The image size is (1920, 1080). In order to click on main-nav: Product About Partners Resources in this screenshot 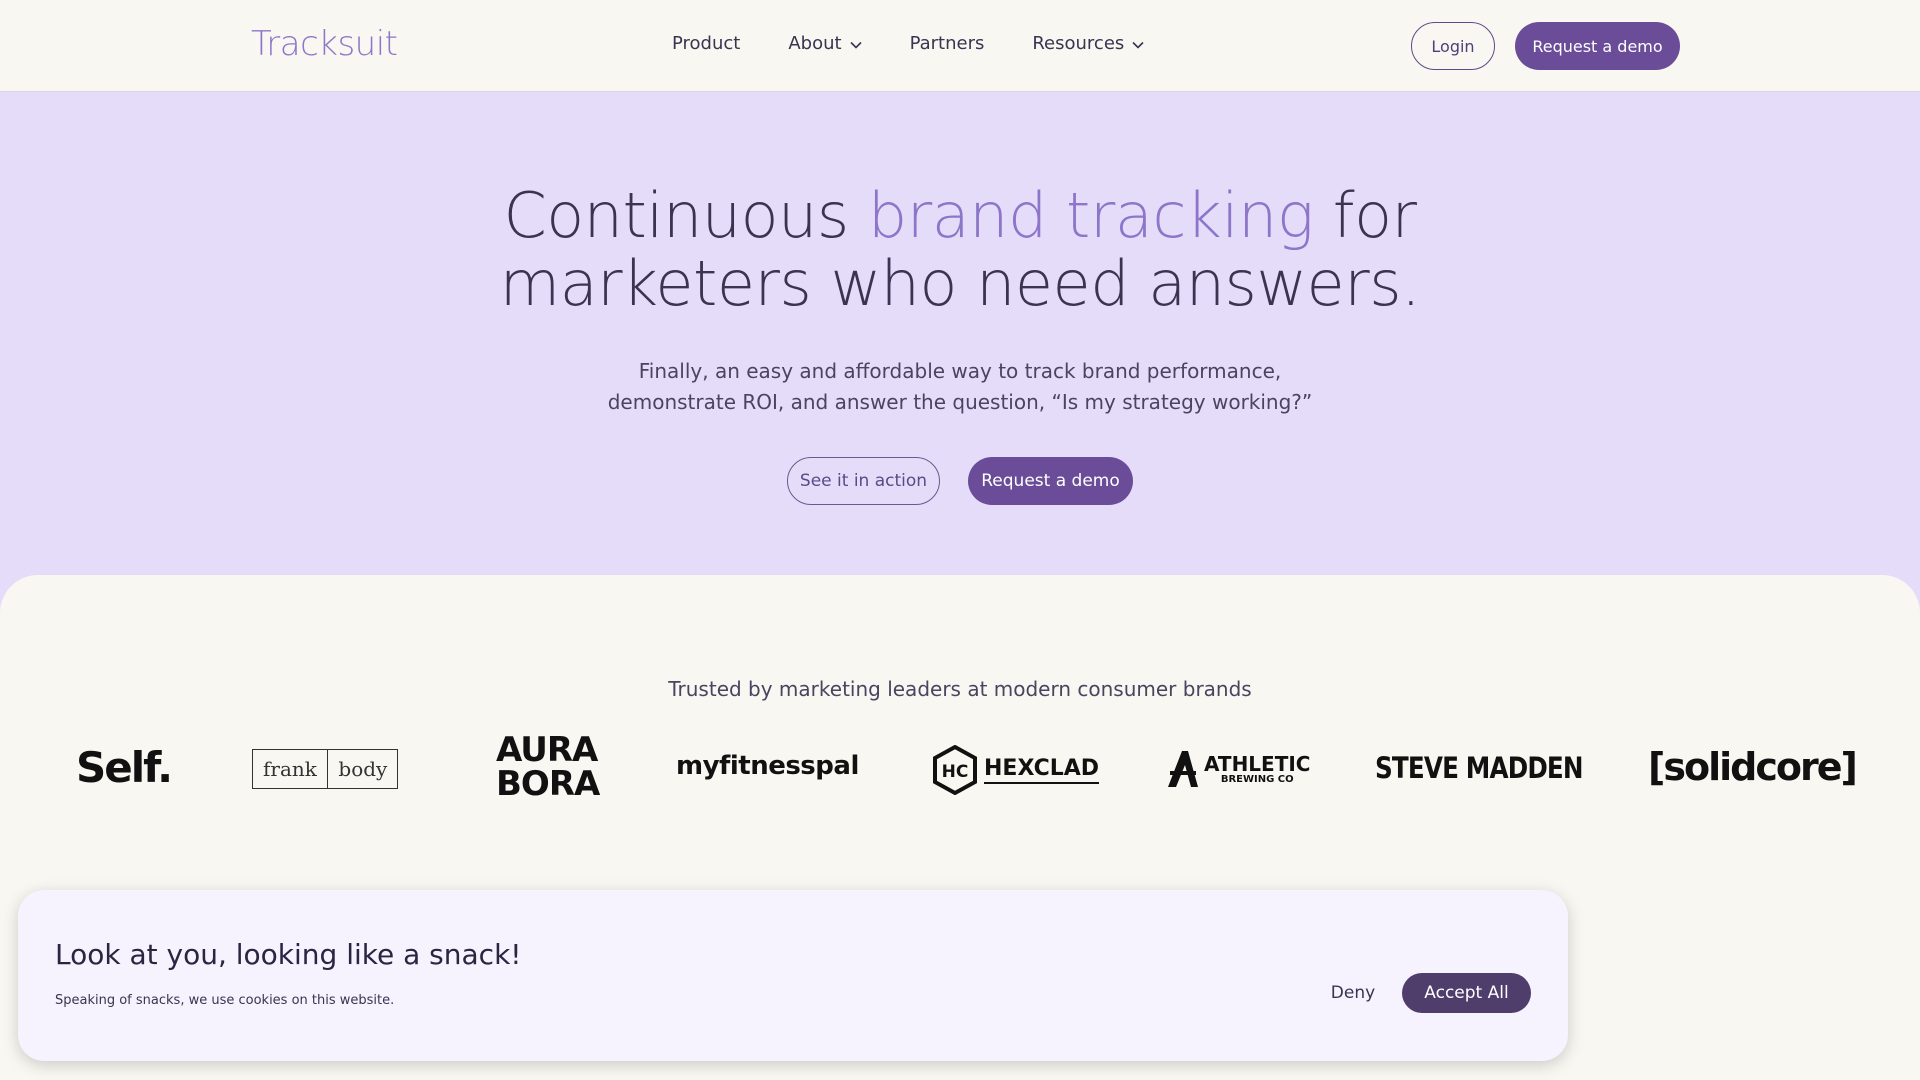, I will do `click(932, 43)`.